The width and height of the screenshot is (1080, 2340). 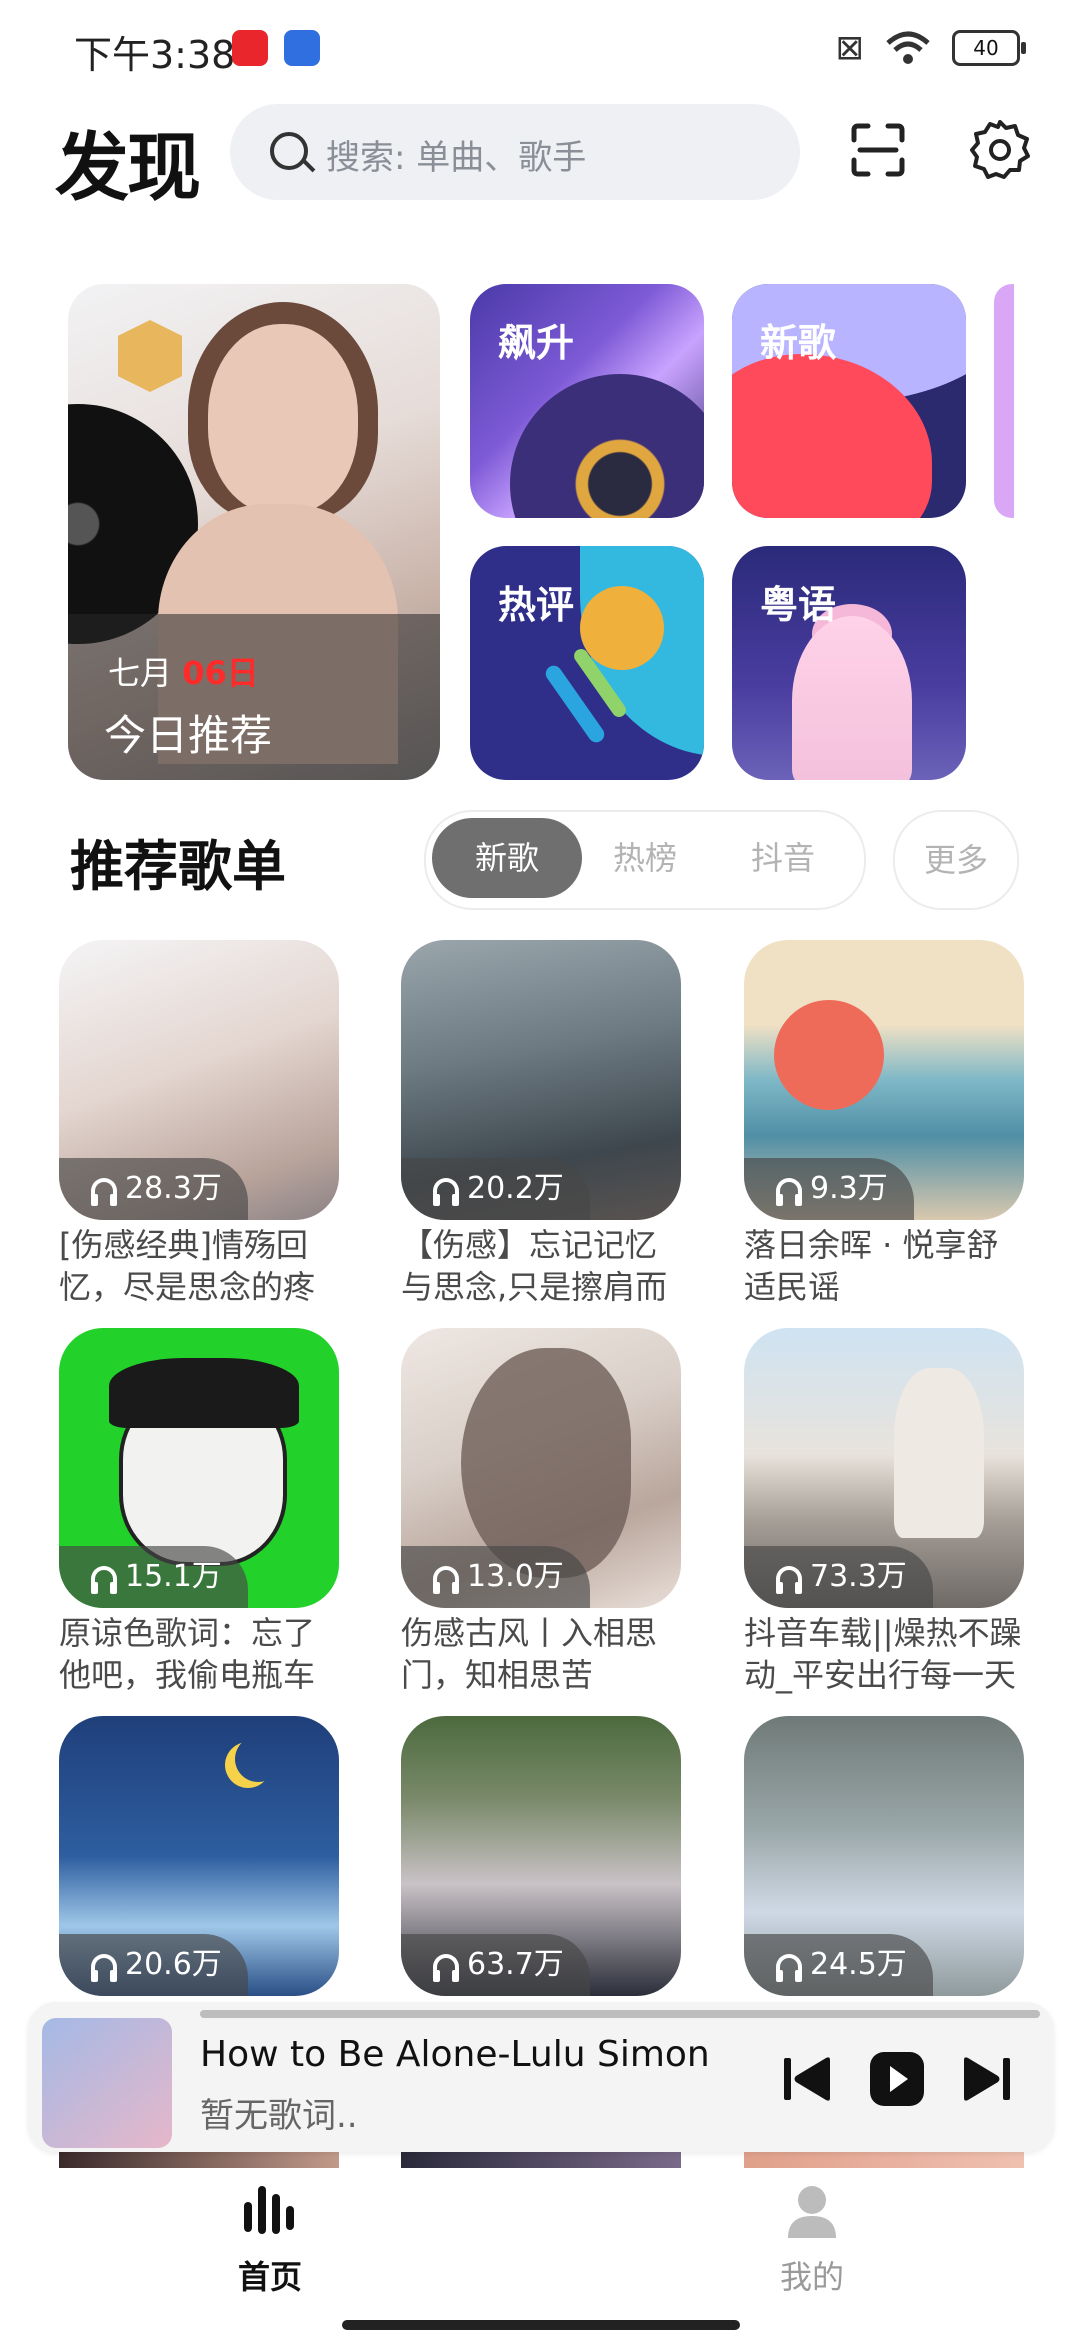 What do you see at coordinates (455, 2054) in the screenshot?
I see `now-playing-title: How to Be Alone-Lulu Simon` at bounding box center [455, 2054].